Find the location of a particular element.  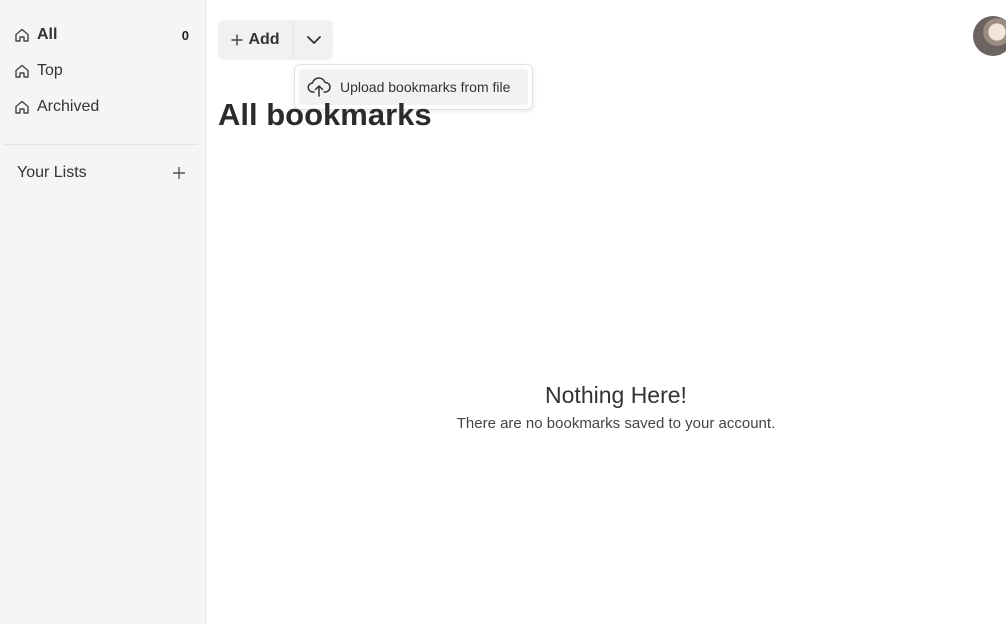

menu-item-label: Upload bookmarks from file is located at coordinates (425, 87).